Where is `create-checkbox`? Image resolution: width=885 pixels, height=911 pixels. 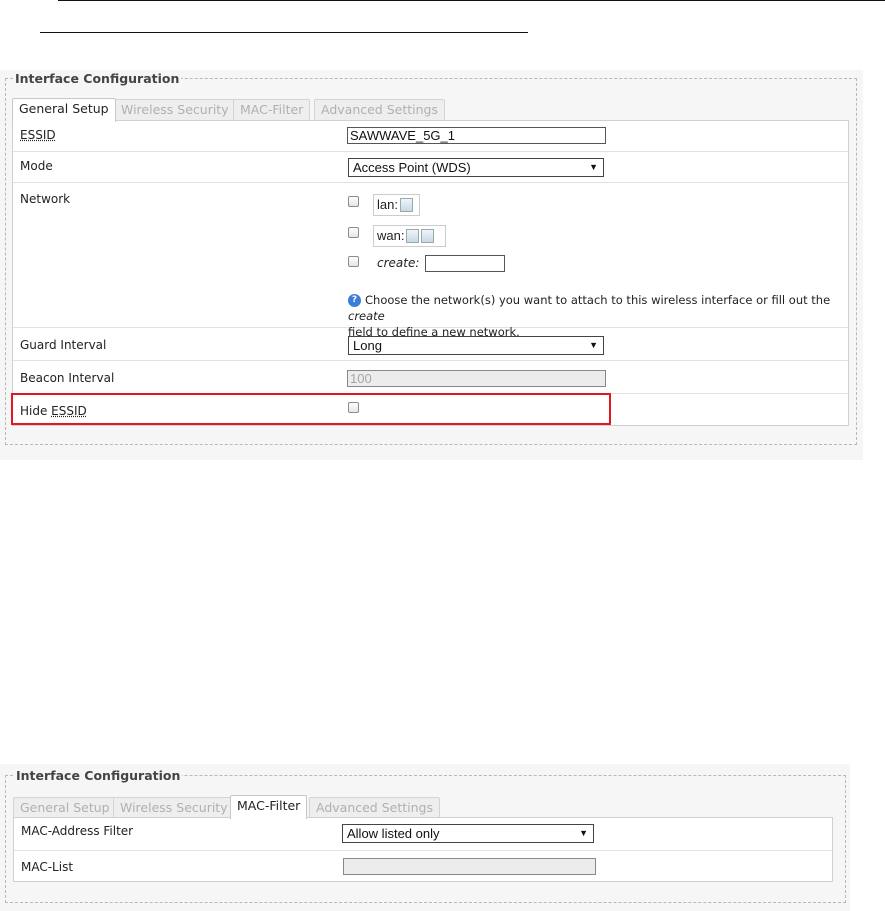
create-checkbox is located at coordinates (353, 261).